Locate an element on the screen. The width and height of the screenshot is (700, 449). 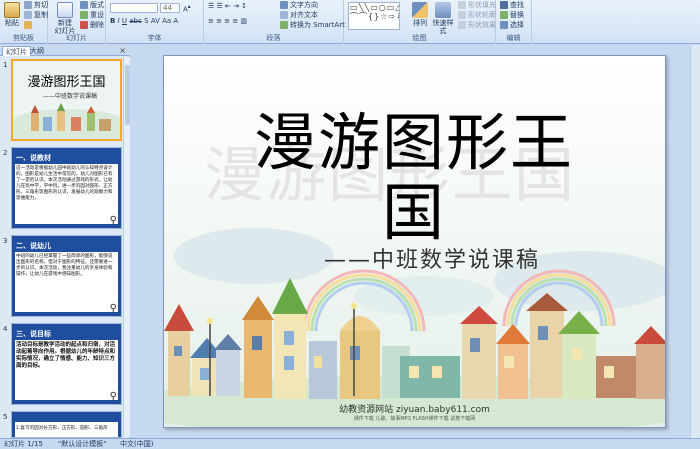
shape-effects-button: 形状效果 is located at coordinates (477, 25).